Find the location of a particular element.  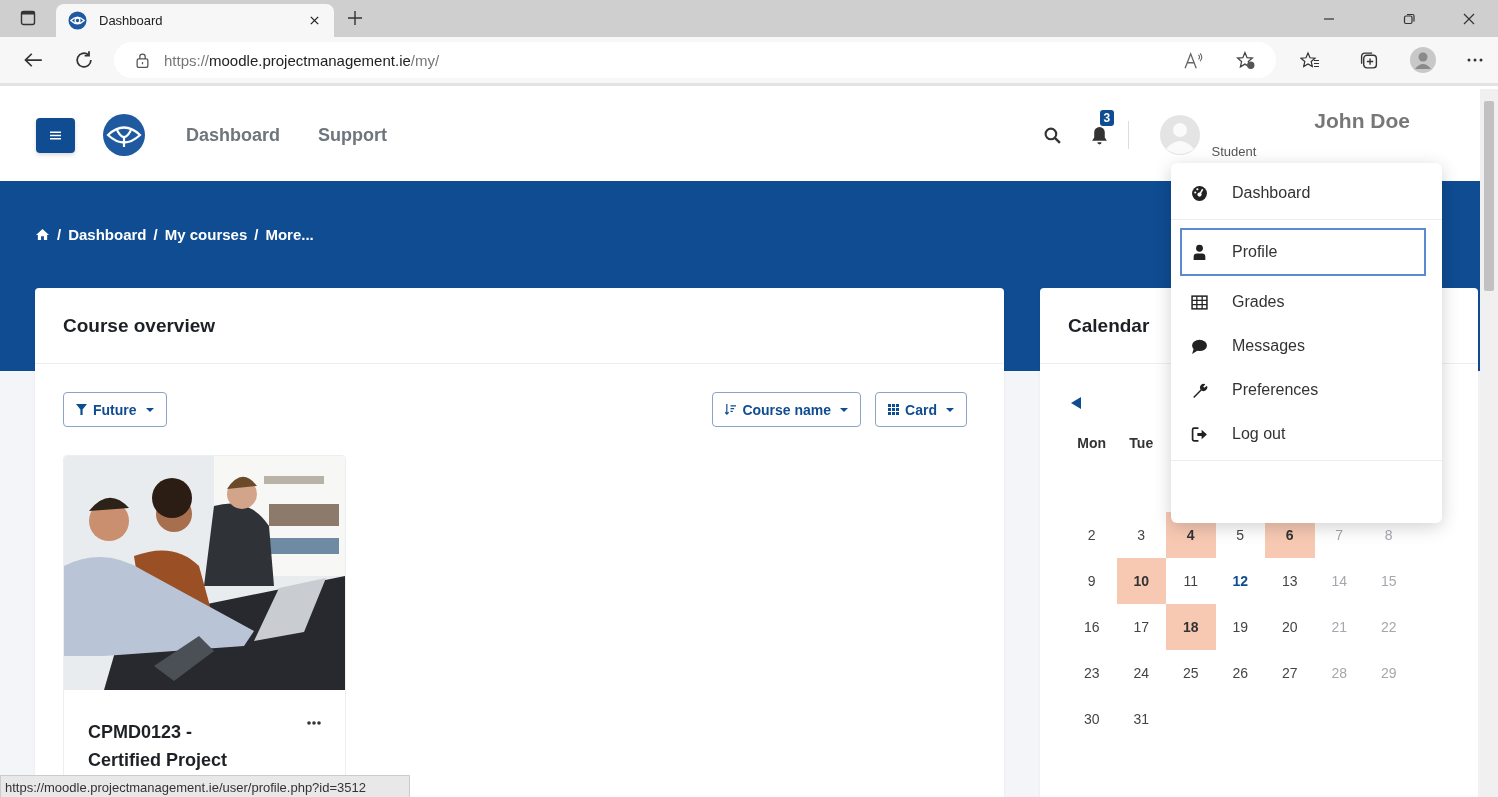

card-title: Calendar is located at coordinates (1109, 325).